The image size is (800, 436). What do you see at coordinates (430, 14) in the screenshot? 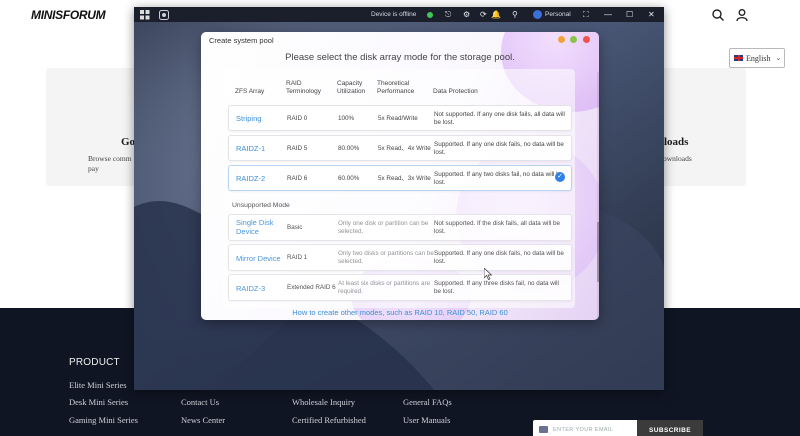
I see `status-dot` at bounding box center [430, 14].